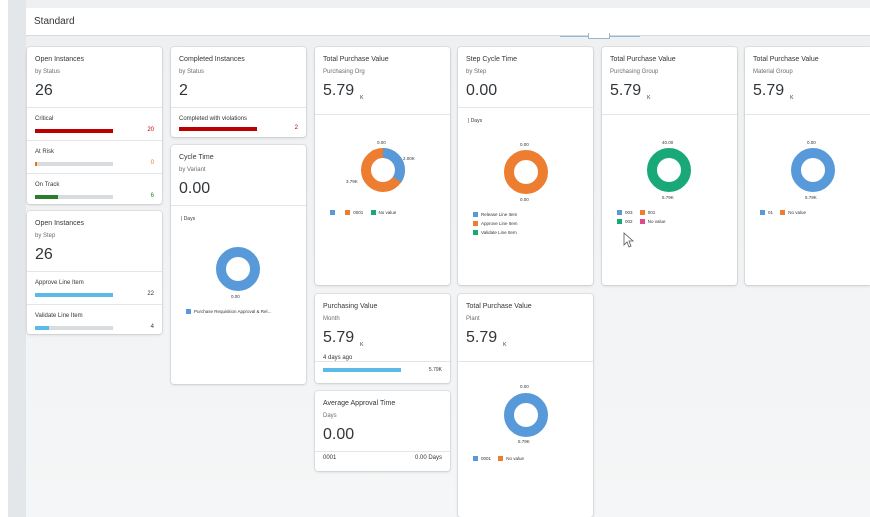 The image size is (870, 517). I want to click on collapse-header-handle, so click(599, 36).